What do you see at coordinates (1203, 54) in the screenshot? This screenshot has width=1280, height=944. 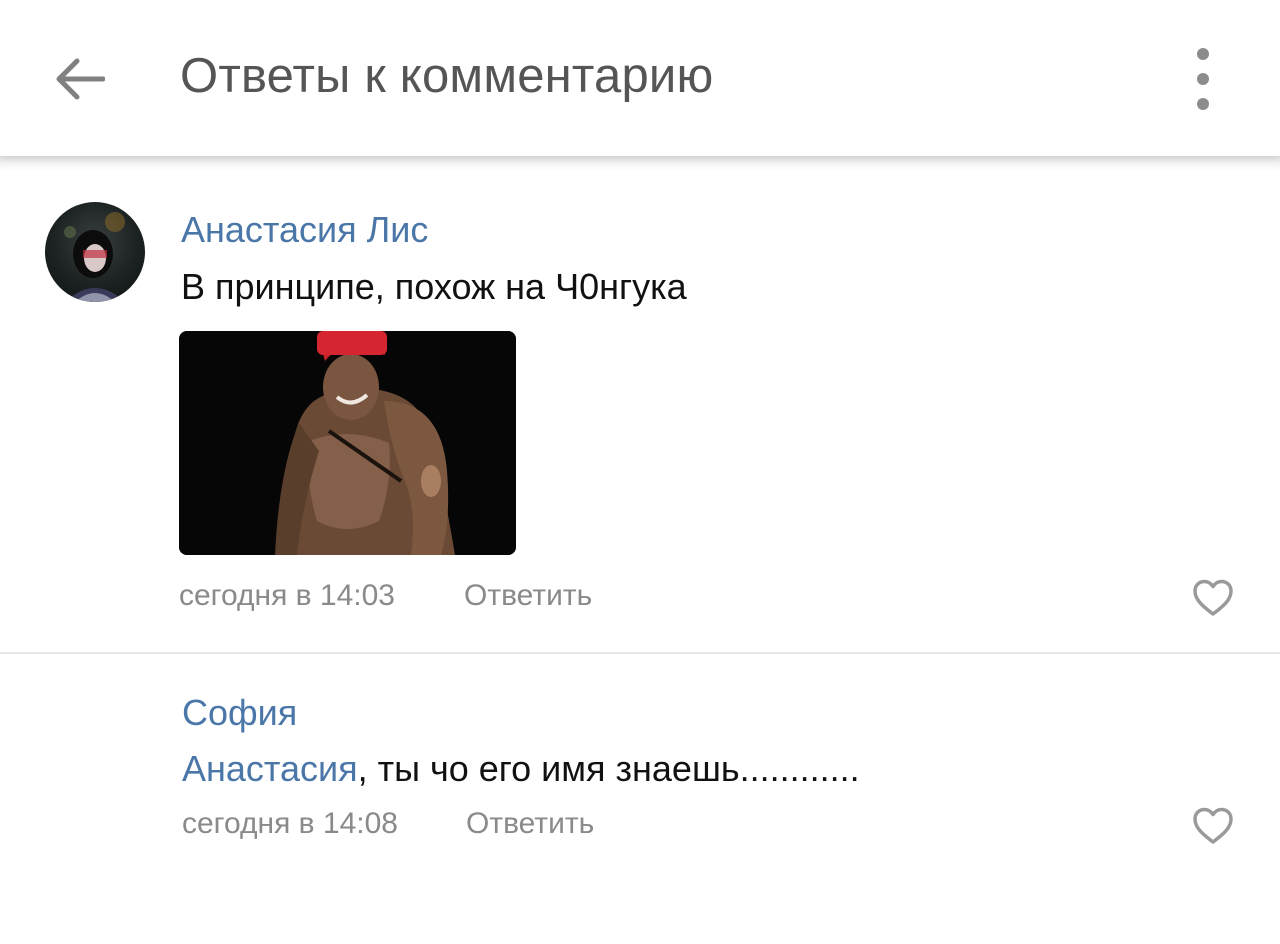 I see `more-vertical-icon` at bounding box center [1203, 54].